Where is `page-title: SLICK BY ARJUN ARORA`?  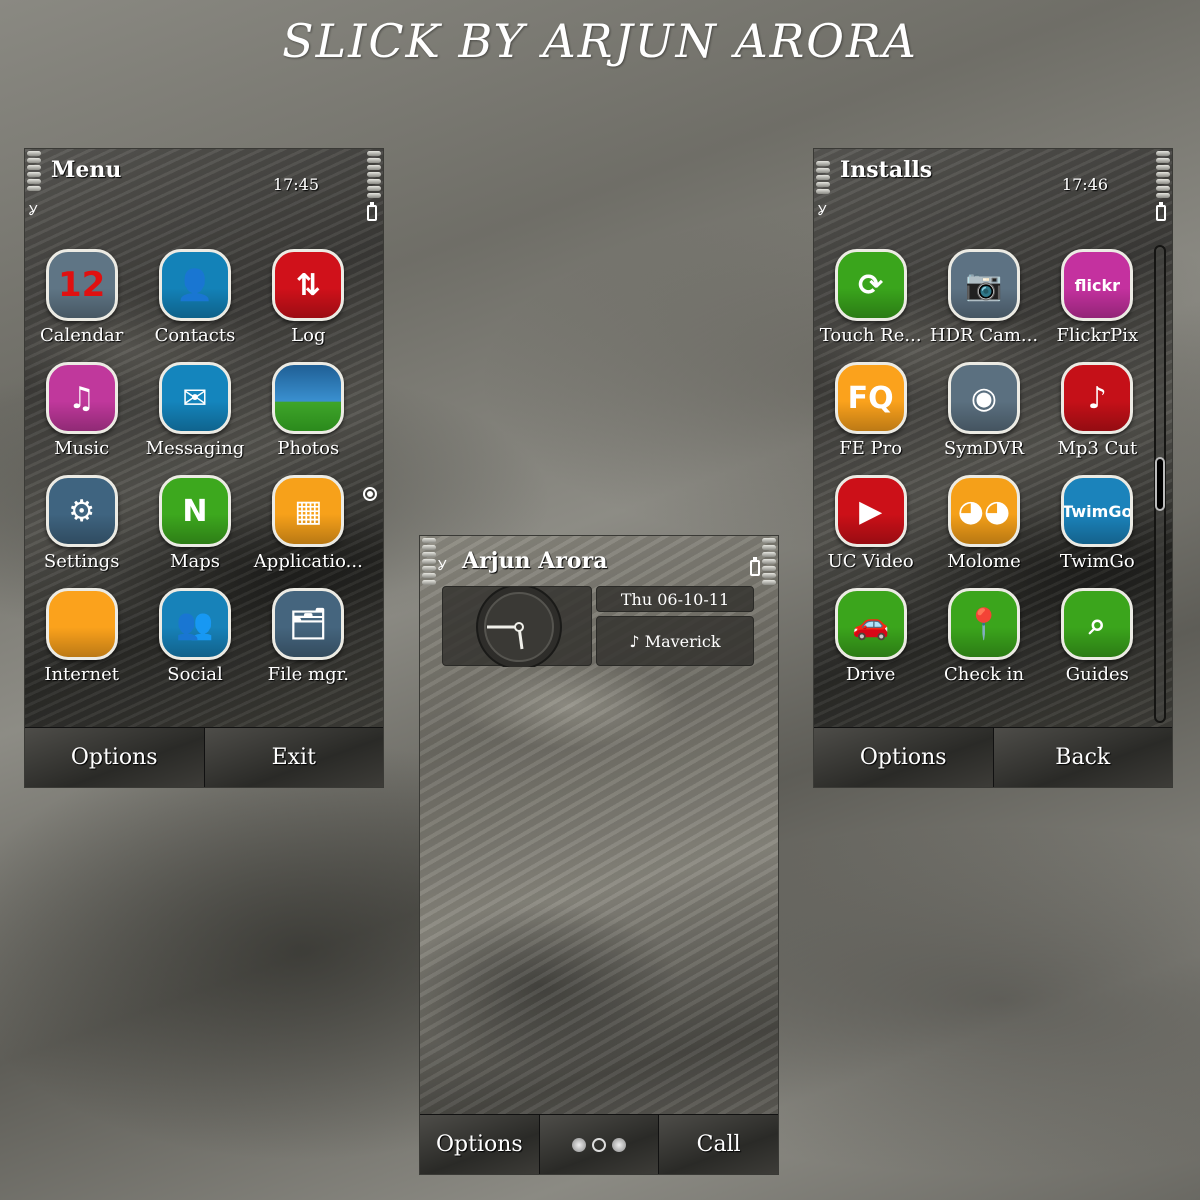 page-title: SLICK BY ARJUN ARORA is located at coordinates (600, 41).